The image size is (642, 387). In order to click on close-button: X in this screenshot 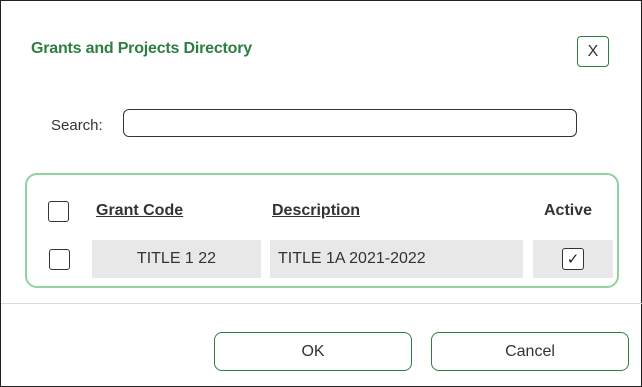, I will do `click(593, 51)`.